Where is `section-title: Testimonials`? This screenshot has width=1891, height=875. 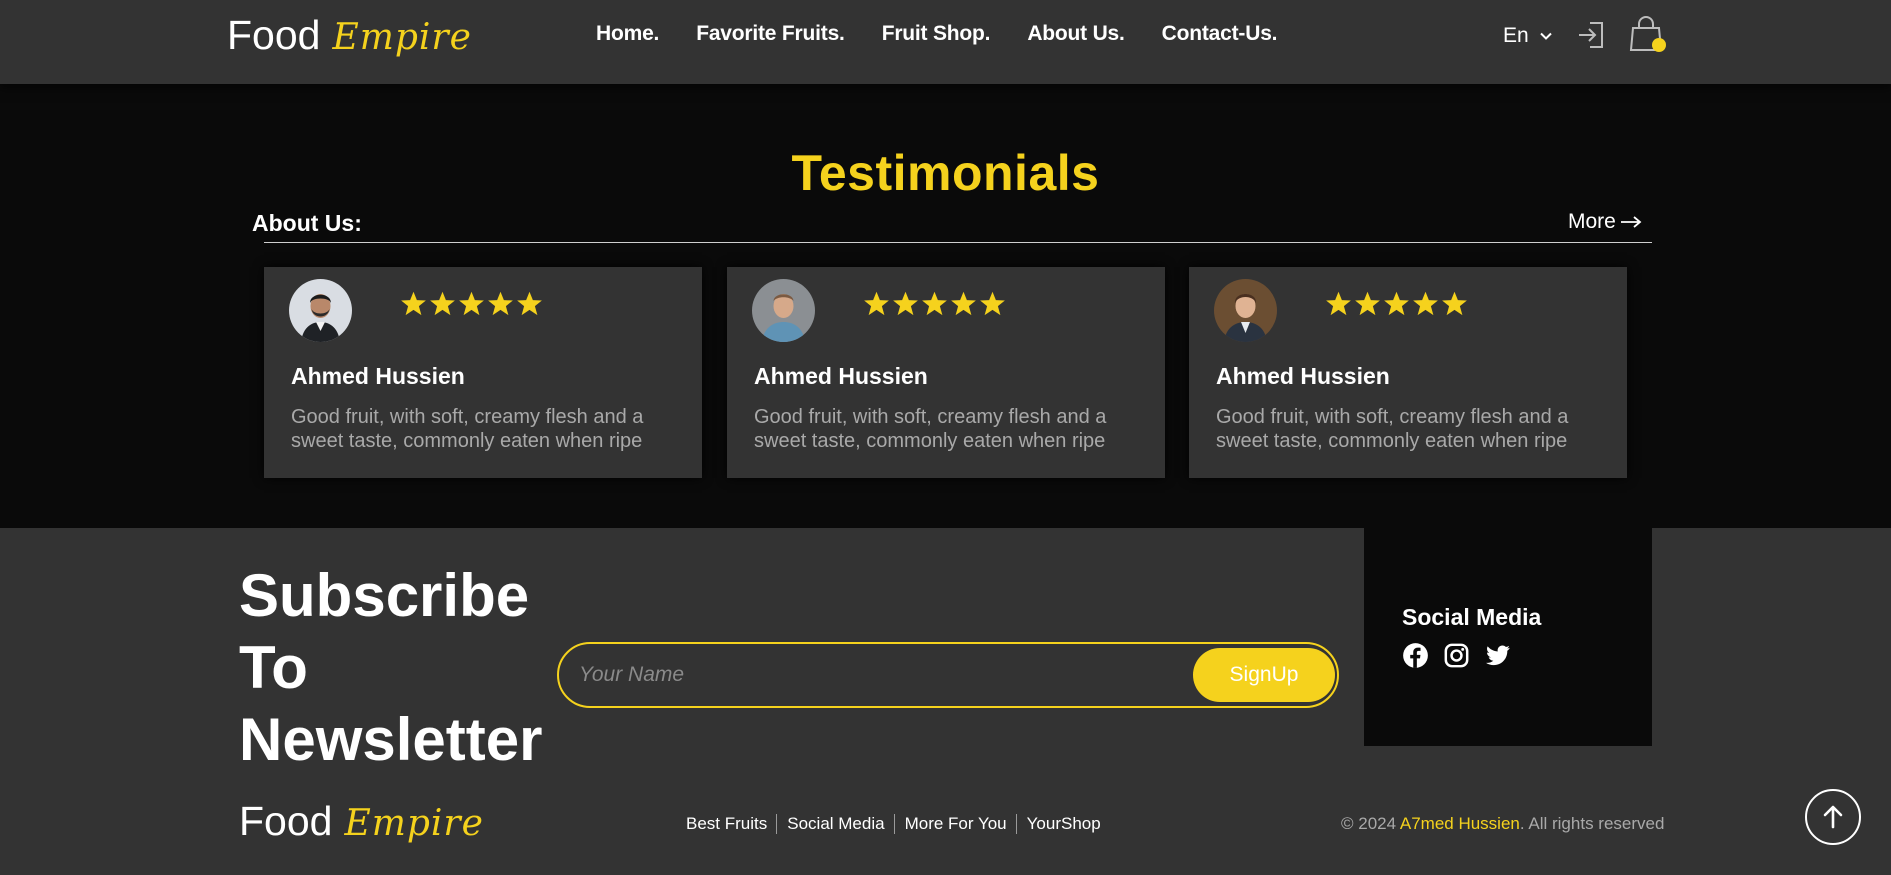
section-title: Testimonials is located at coordinates (945, 173).